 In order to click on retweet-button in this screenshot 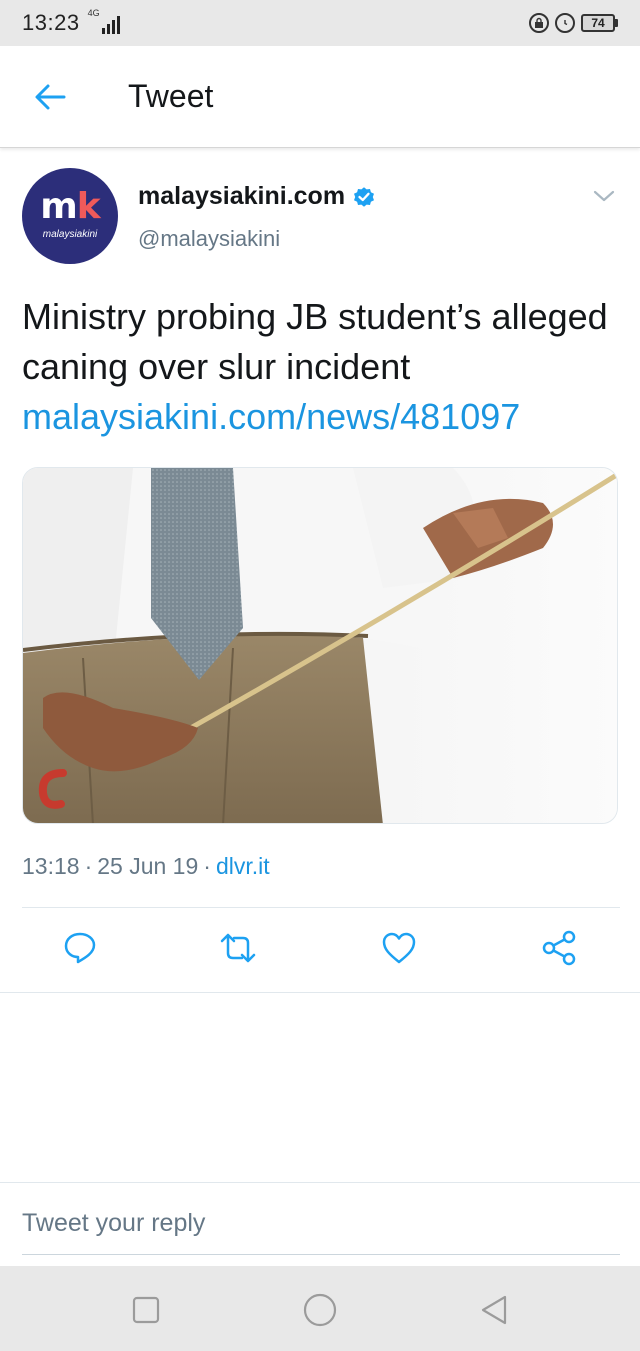, I will do `click(238, 948)`.